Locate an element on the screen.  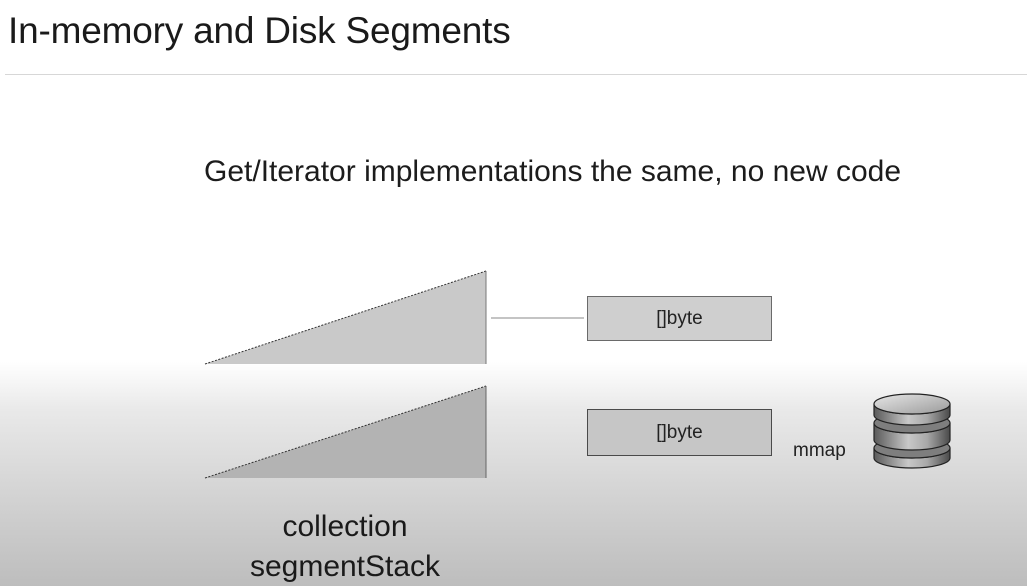
memory-byte-label: []byte is located at coordinates (679, 318).